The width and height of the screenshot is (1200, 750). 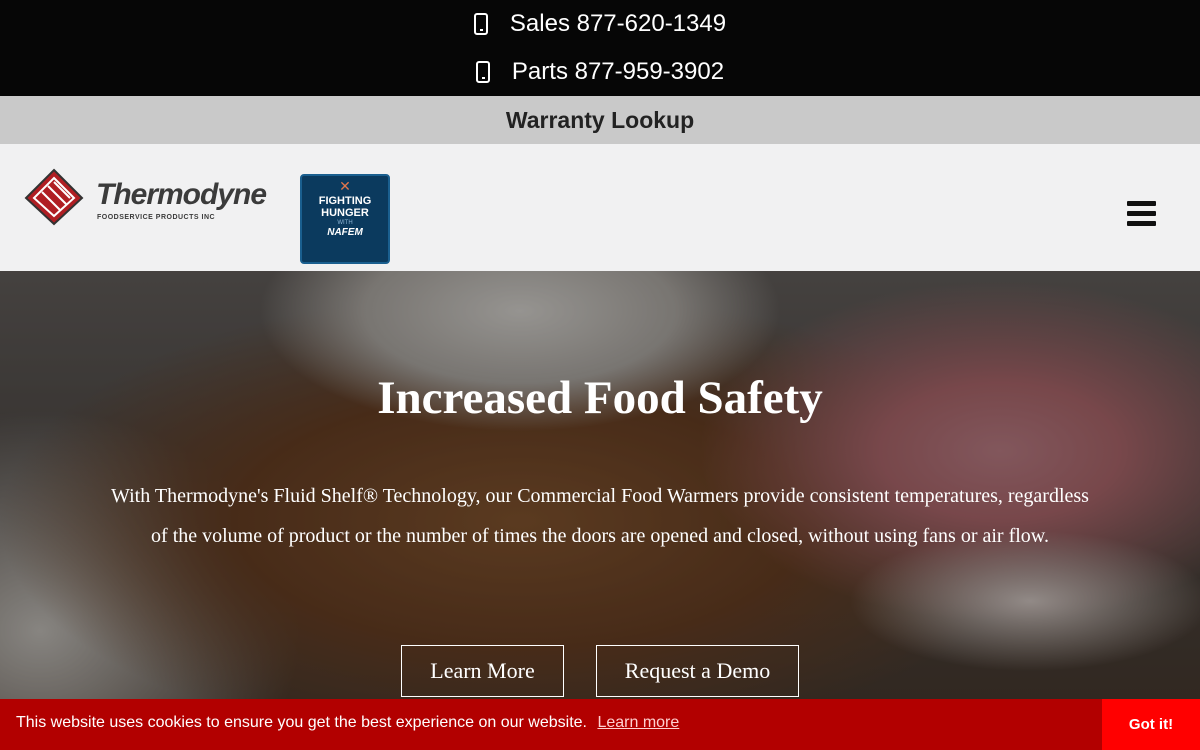 I want to click on cookie-learn-more-link: Learn more, so click(x=638, y=722).